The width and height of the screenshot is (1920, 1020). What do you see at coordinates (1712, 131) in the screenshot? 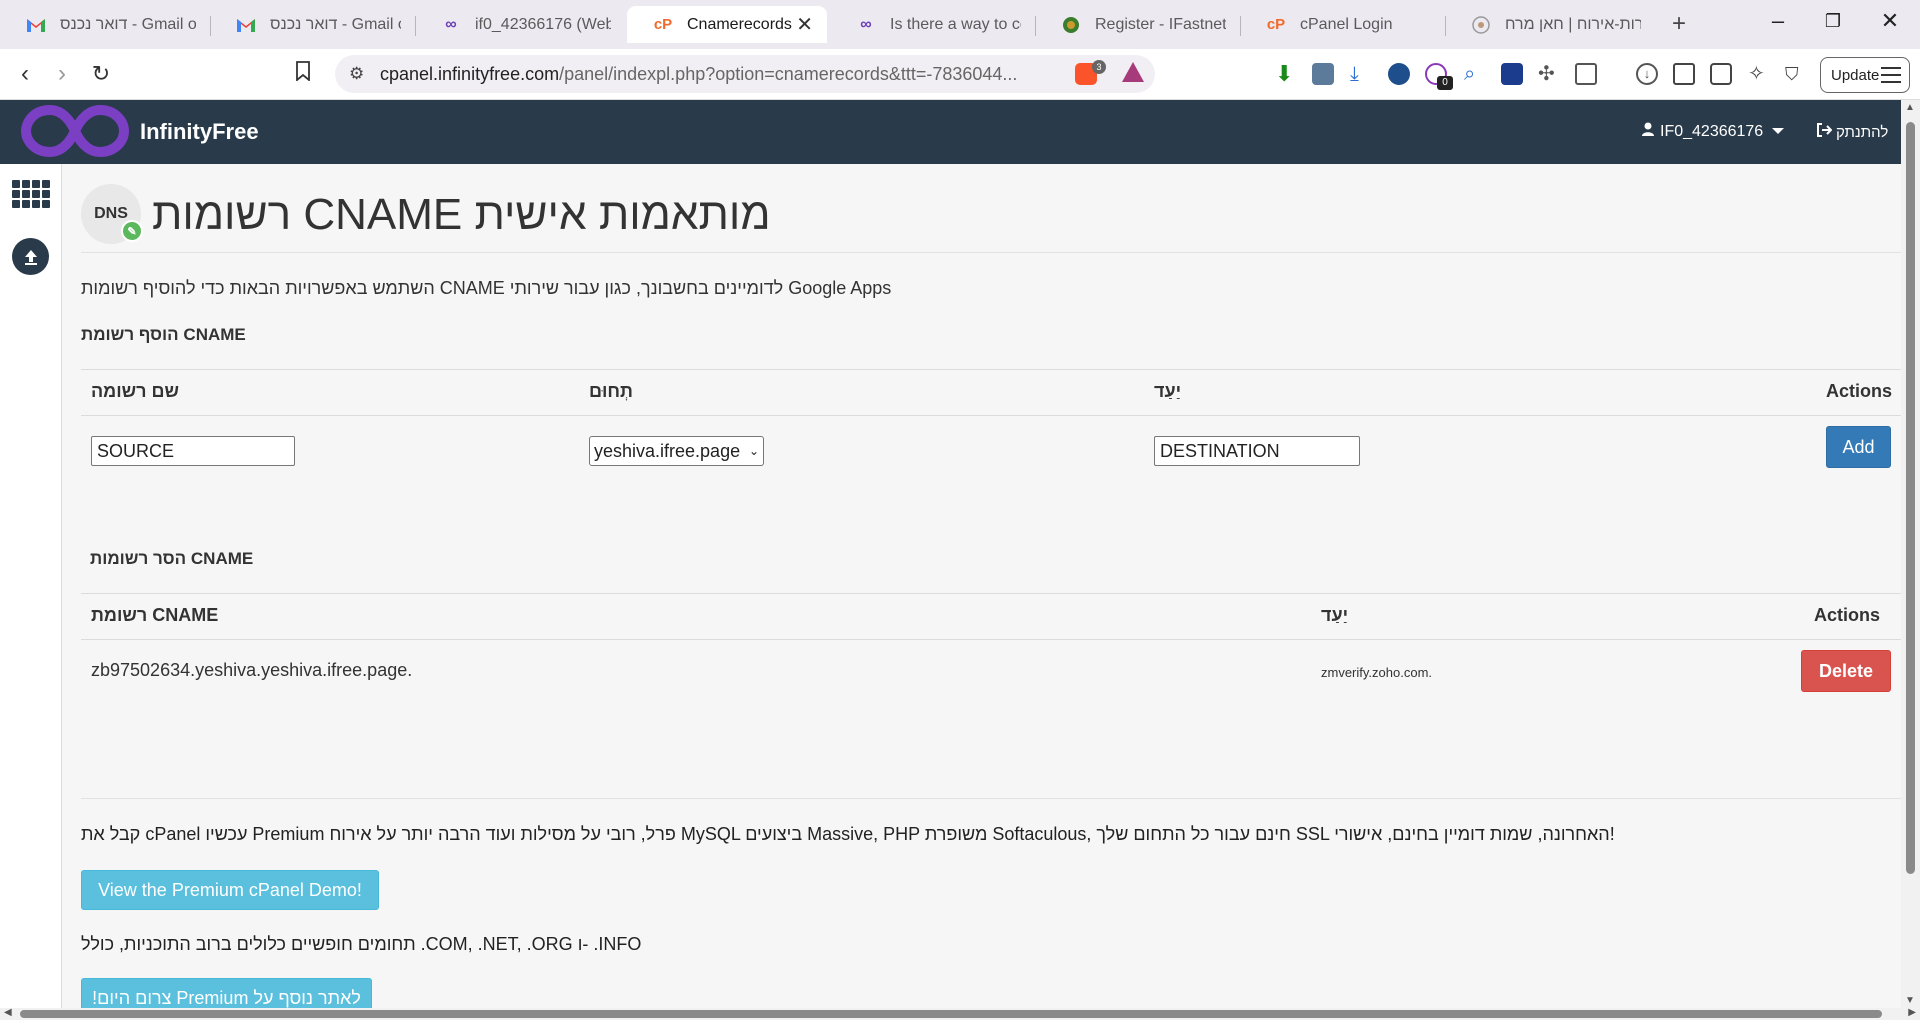
I see `username: IF0_42366176` at bounding box center [1712, 131].